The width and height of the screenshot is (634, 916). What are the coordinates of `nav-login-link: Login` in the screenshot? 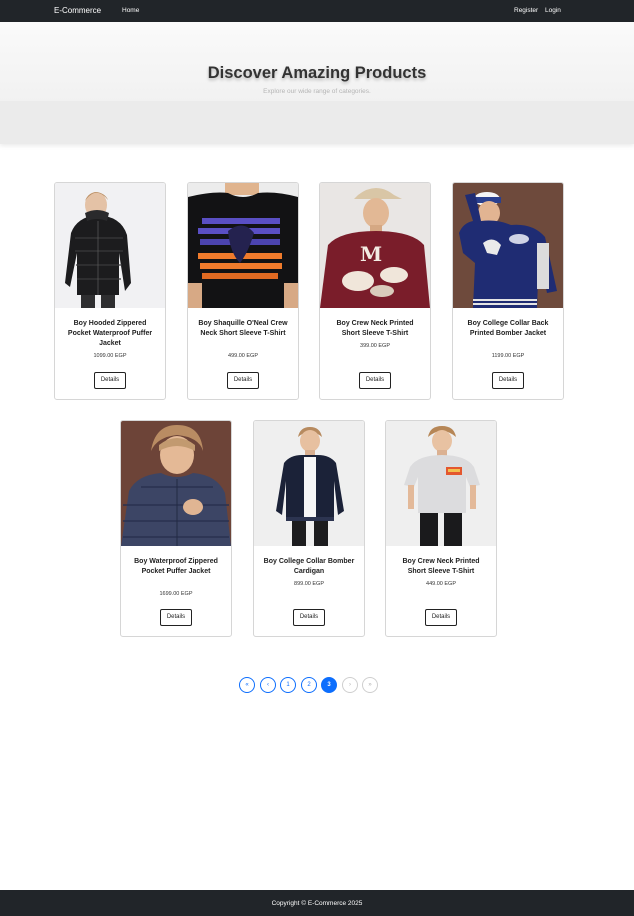 It's located at (553, 10).